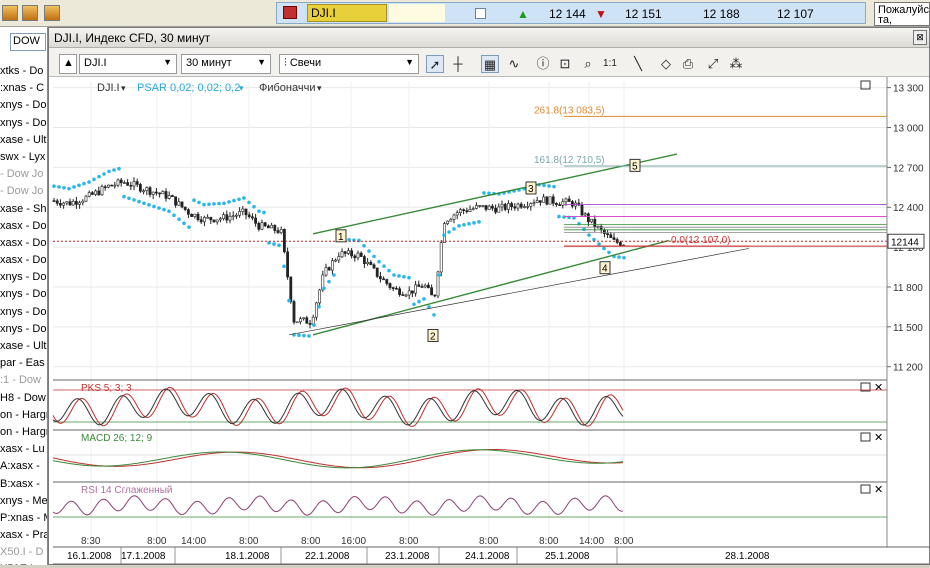 Image resolution: width=930 pixels, height=568 pixels. What do you see at coordinates (23, 71) in the screenshot?
I see `list-item: xtks - Do` at bounding box center [23, 71].